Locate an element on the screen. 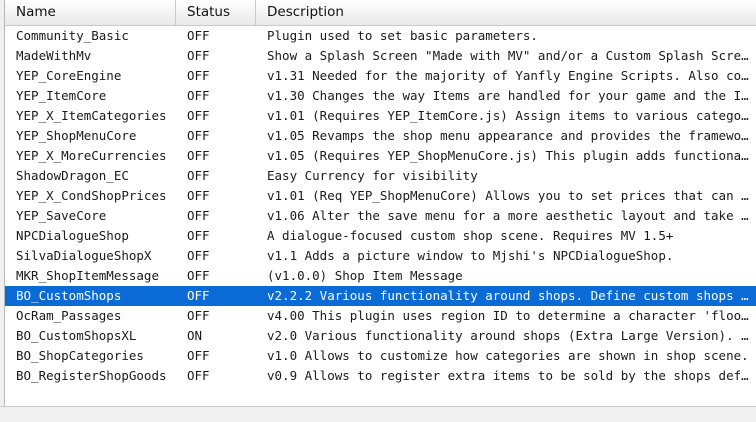 Image resolution: width=756 pixels, height=422 pixels. column-header-description: Description is located at coordinates (506, 12).